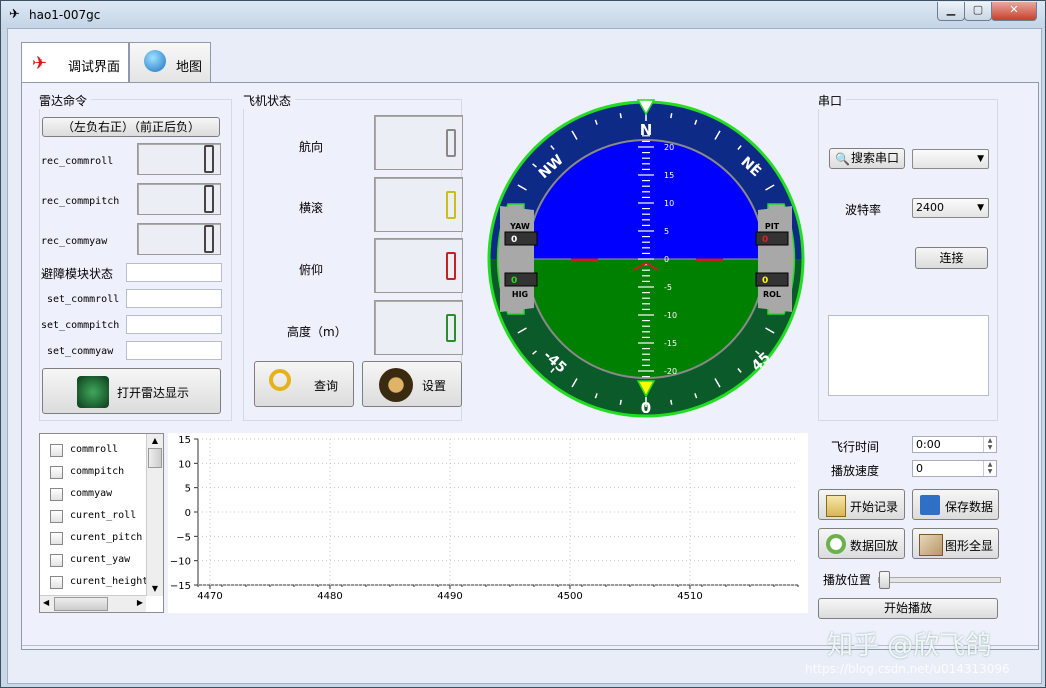 This screenshot has width=1046, height=688. Describe the element at coordinates (520, 294) in the screenshot. I see `hig-label: HIG` at that location.